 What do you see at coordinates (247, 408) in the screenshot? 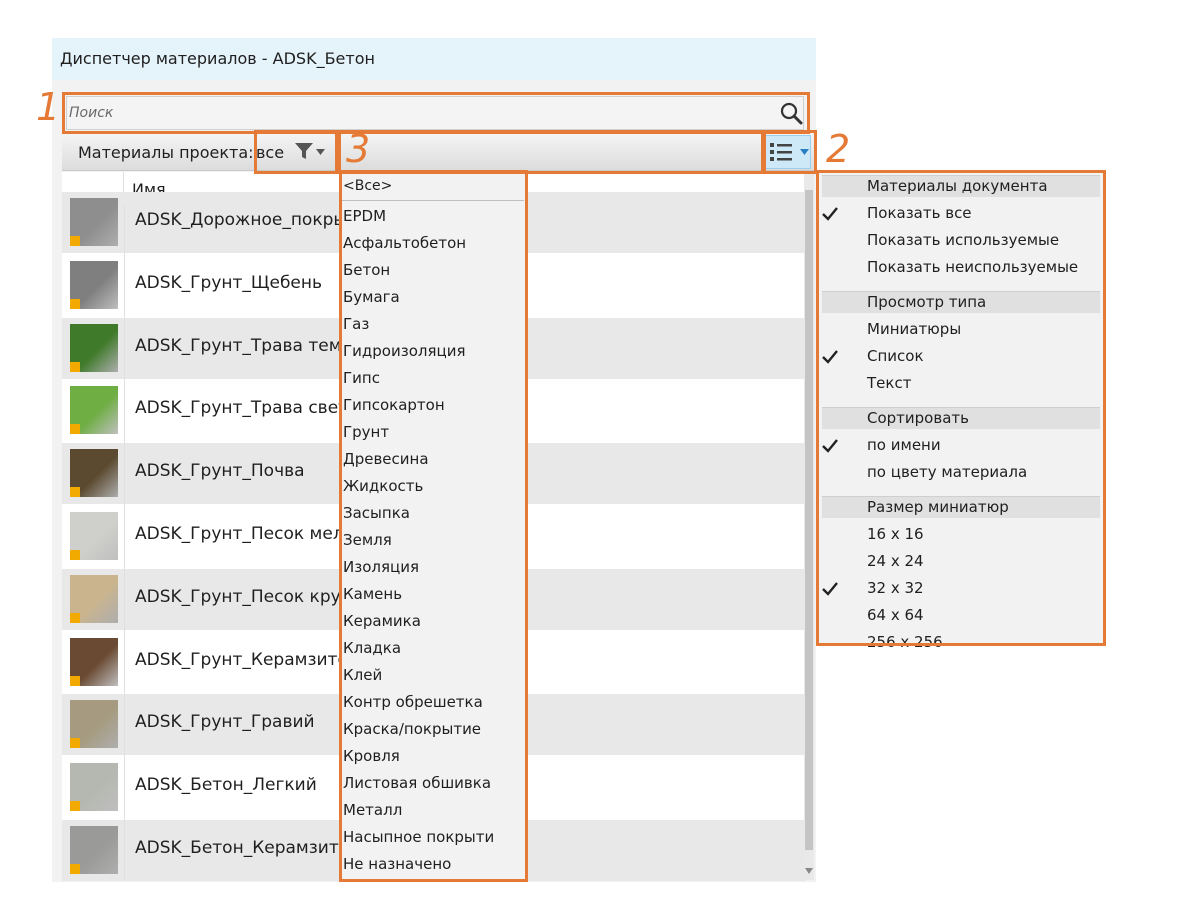
I see `material-name: ADSK_Грунт_Трава светл` at bounding box center [247, 408].